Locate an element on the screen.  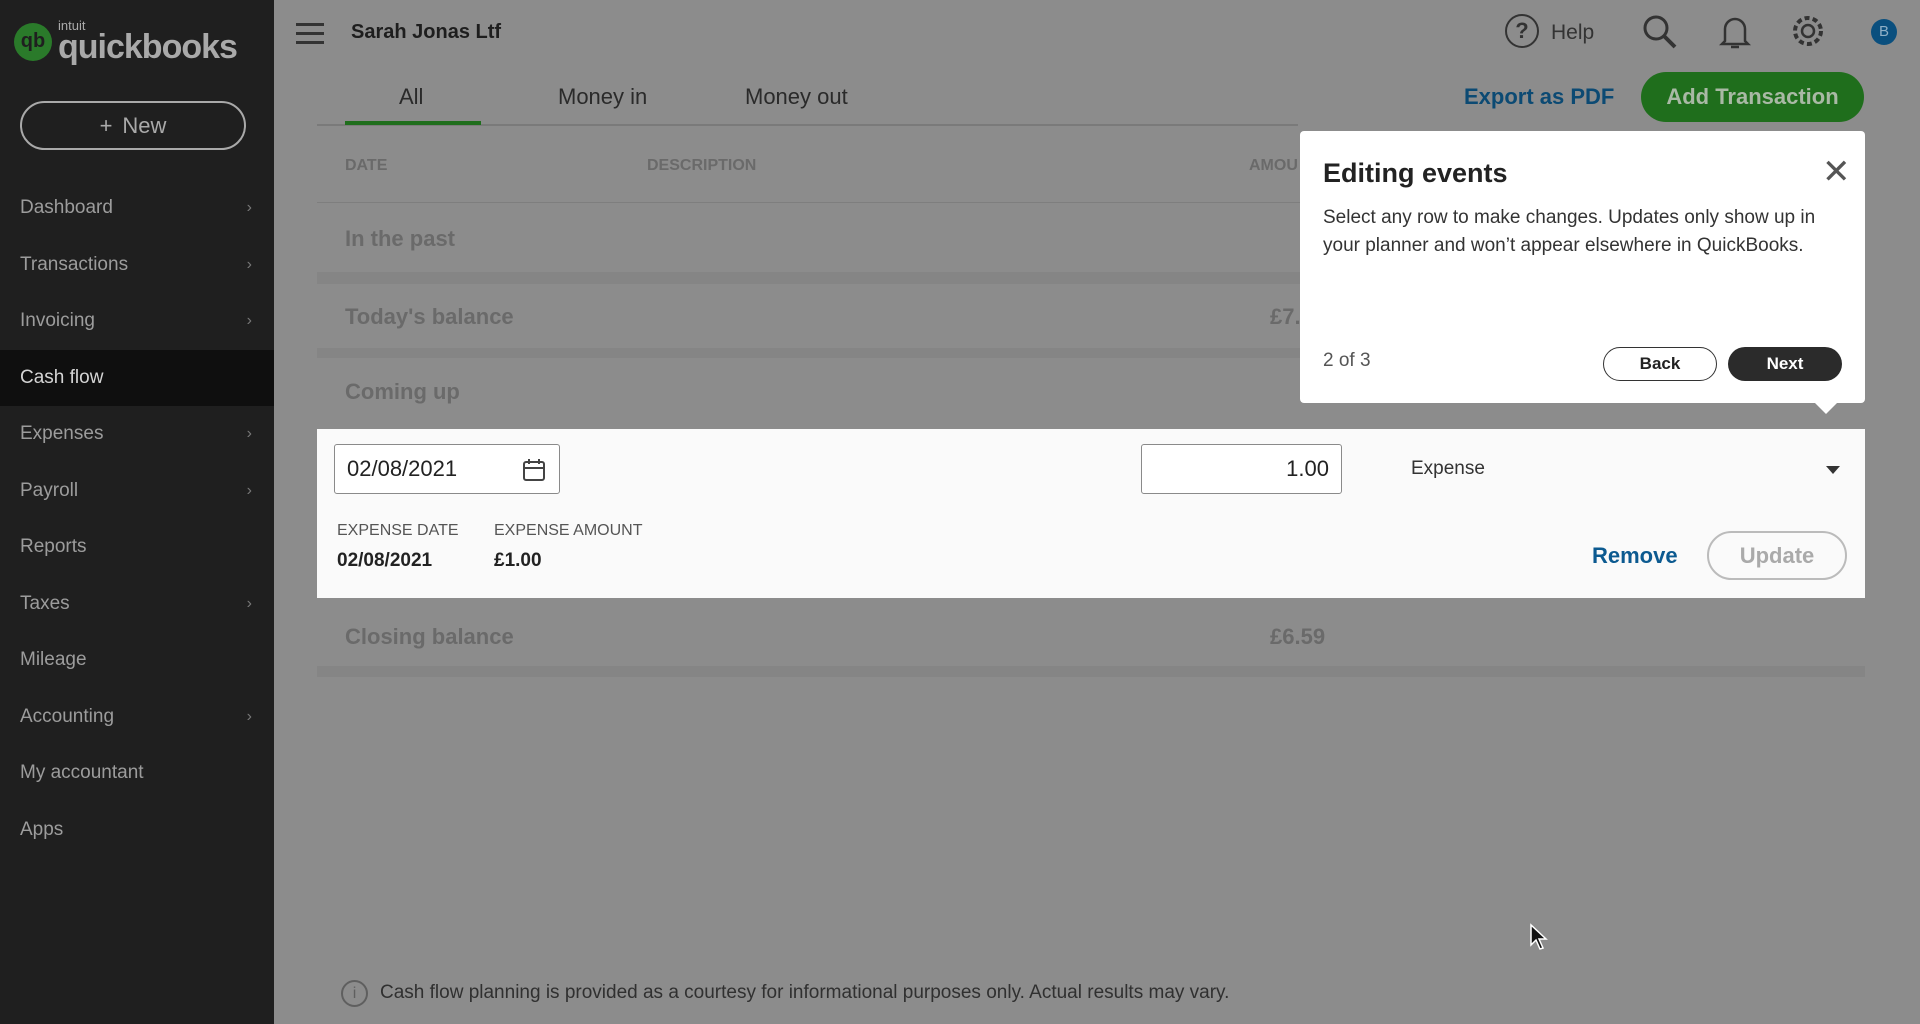
calendar-icon is located at coordinates (534, 470).